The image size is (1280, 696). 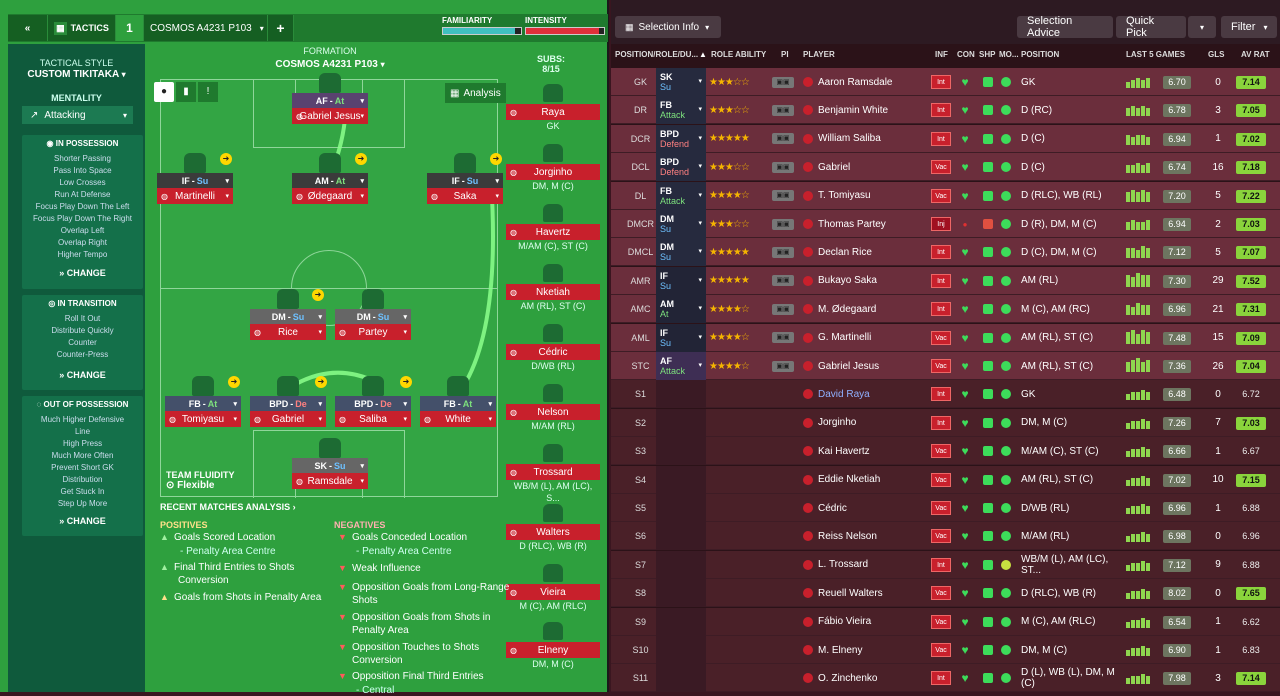 I want to click on col-avrat: AV RAT, so click(x=1255, y=54).